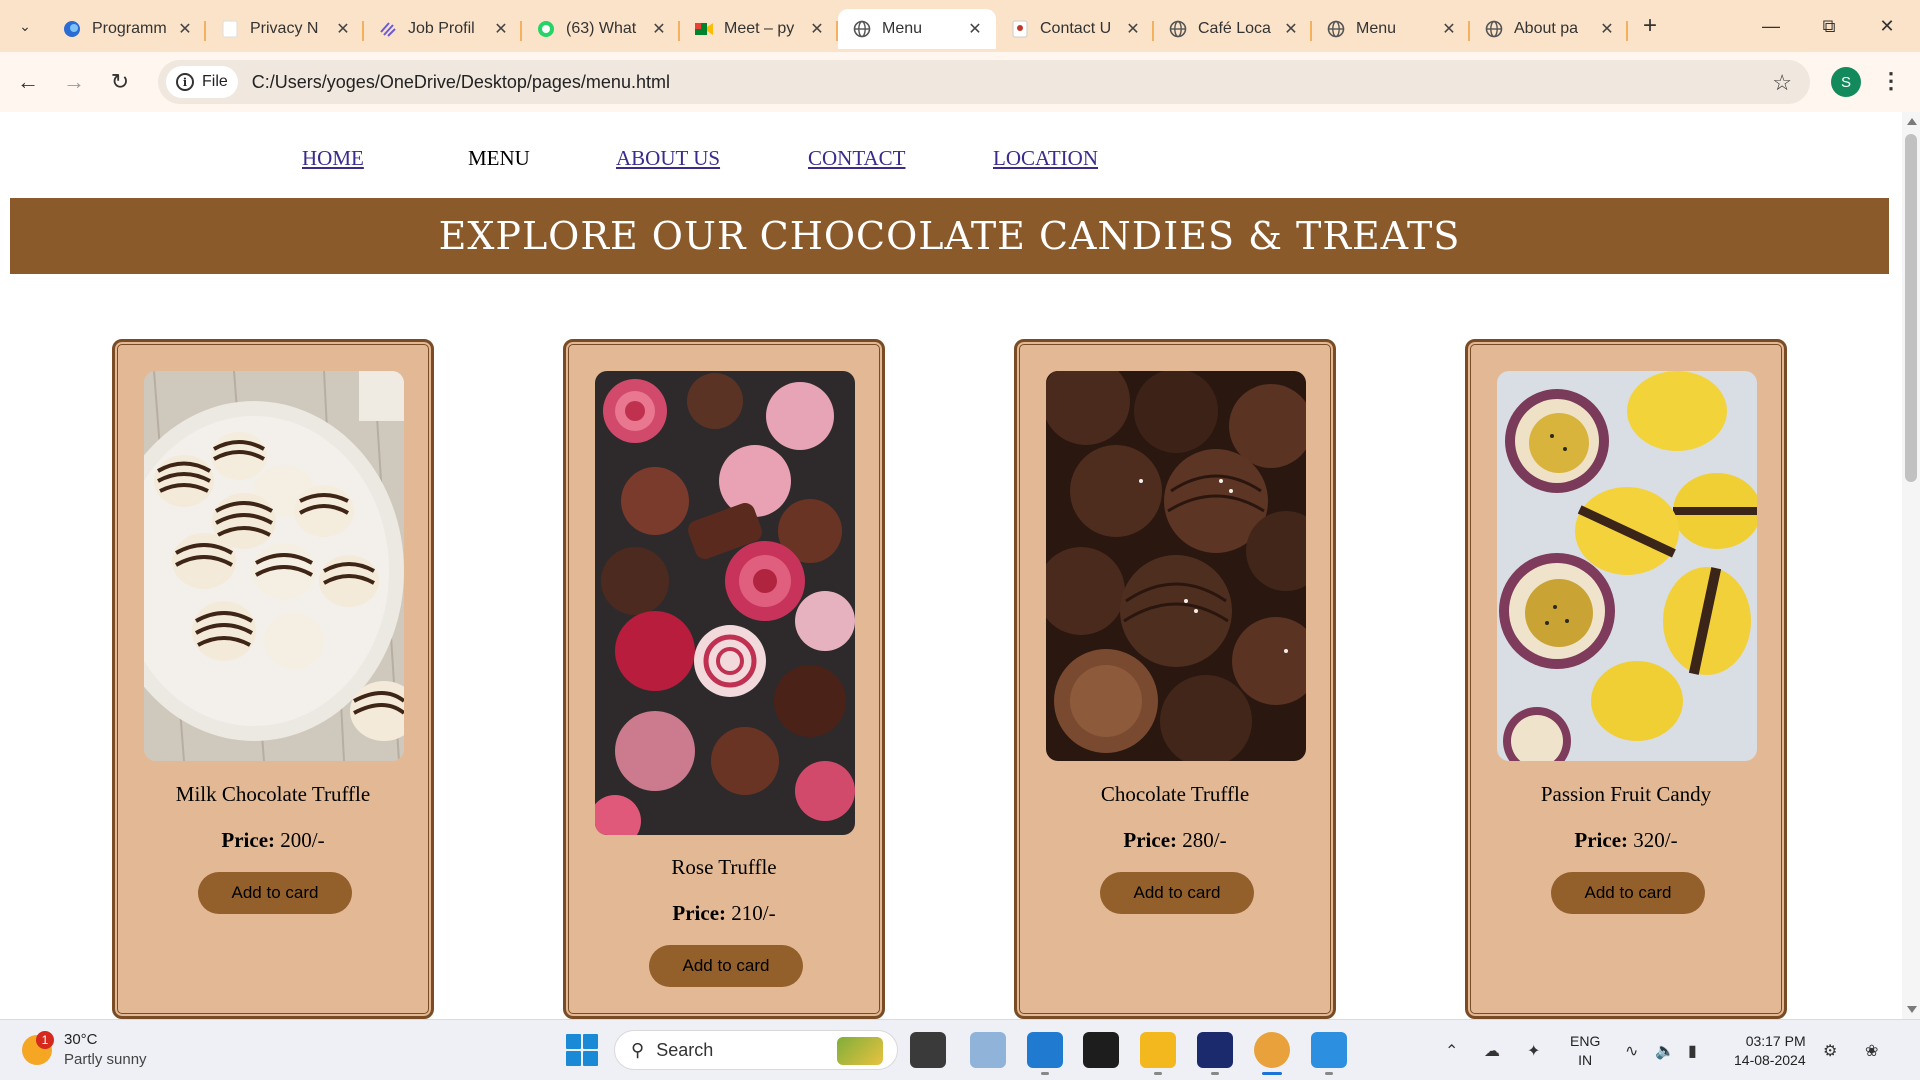 Image resolution: width=1920 pixels, height=1080 pixels. Describe the element at coordinates (1585, 1051) in the screenshot. I see `input-language-indicator: ENG IN` at that location.